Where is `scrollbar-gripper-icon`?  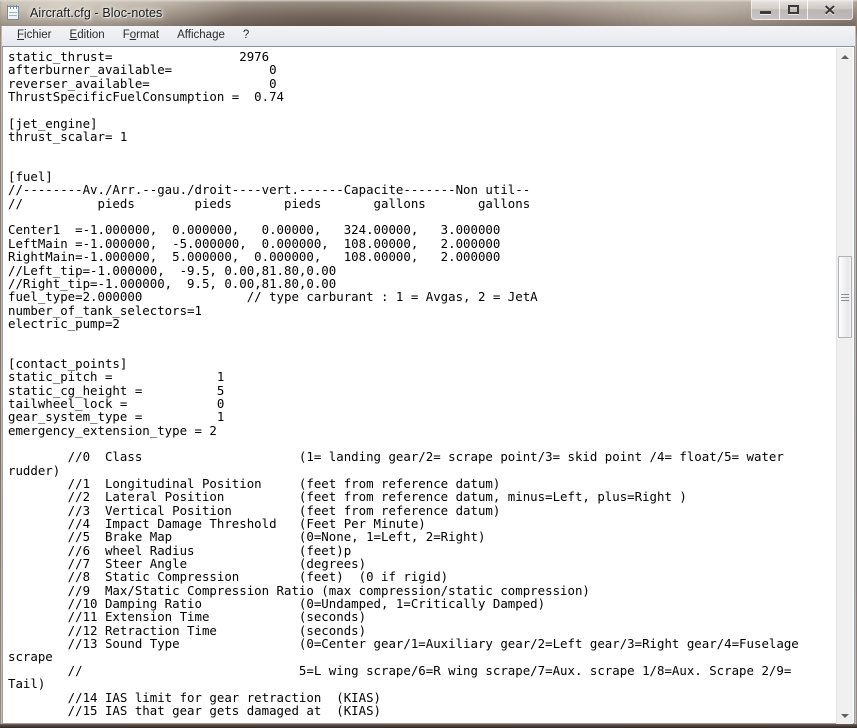
scrollbar-gripper-icon is located at coordinates (845, 297).